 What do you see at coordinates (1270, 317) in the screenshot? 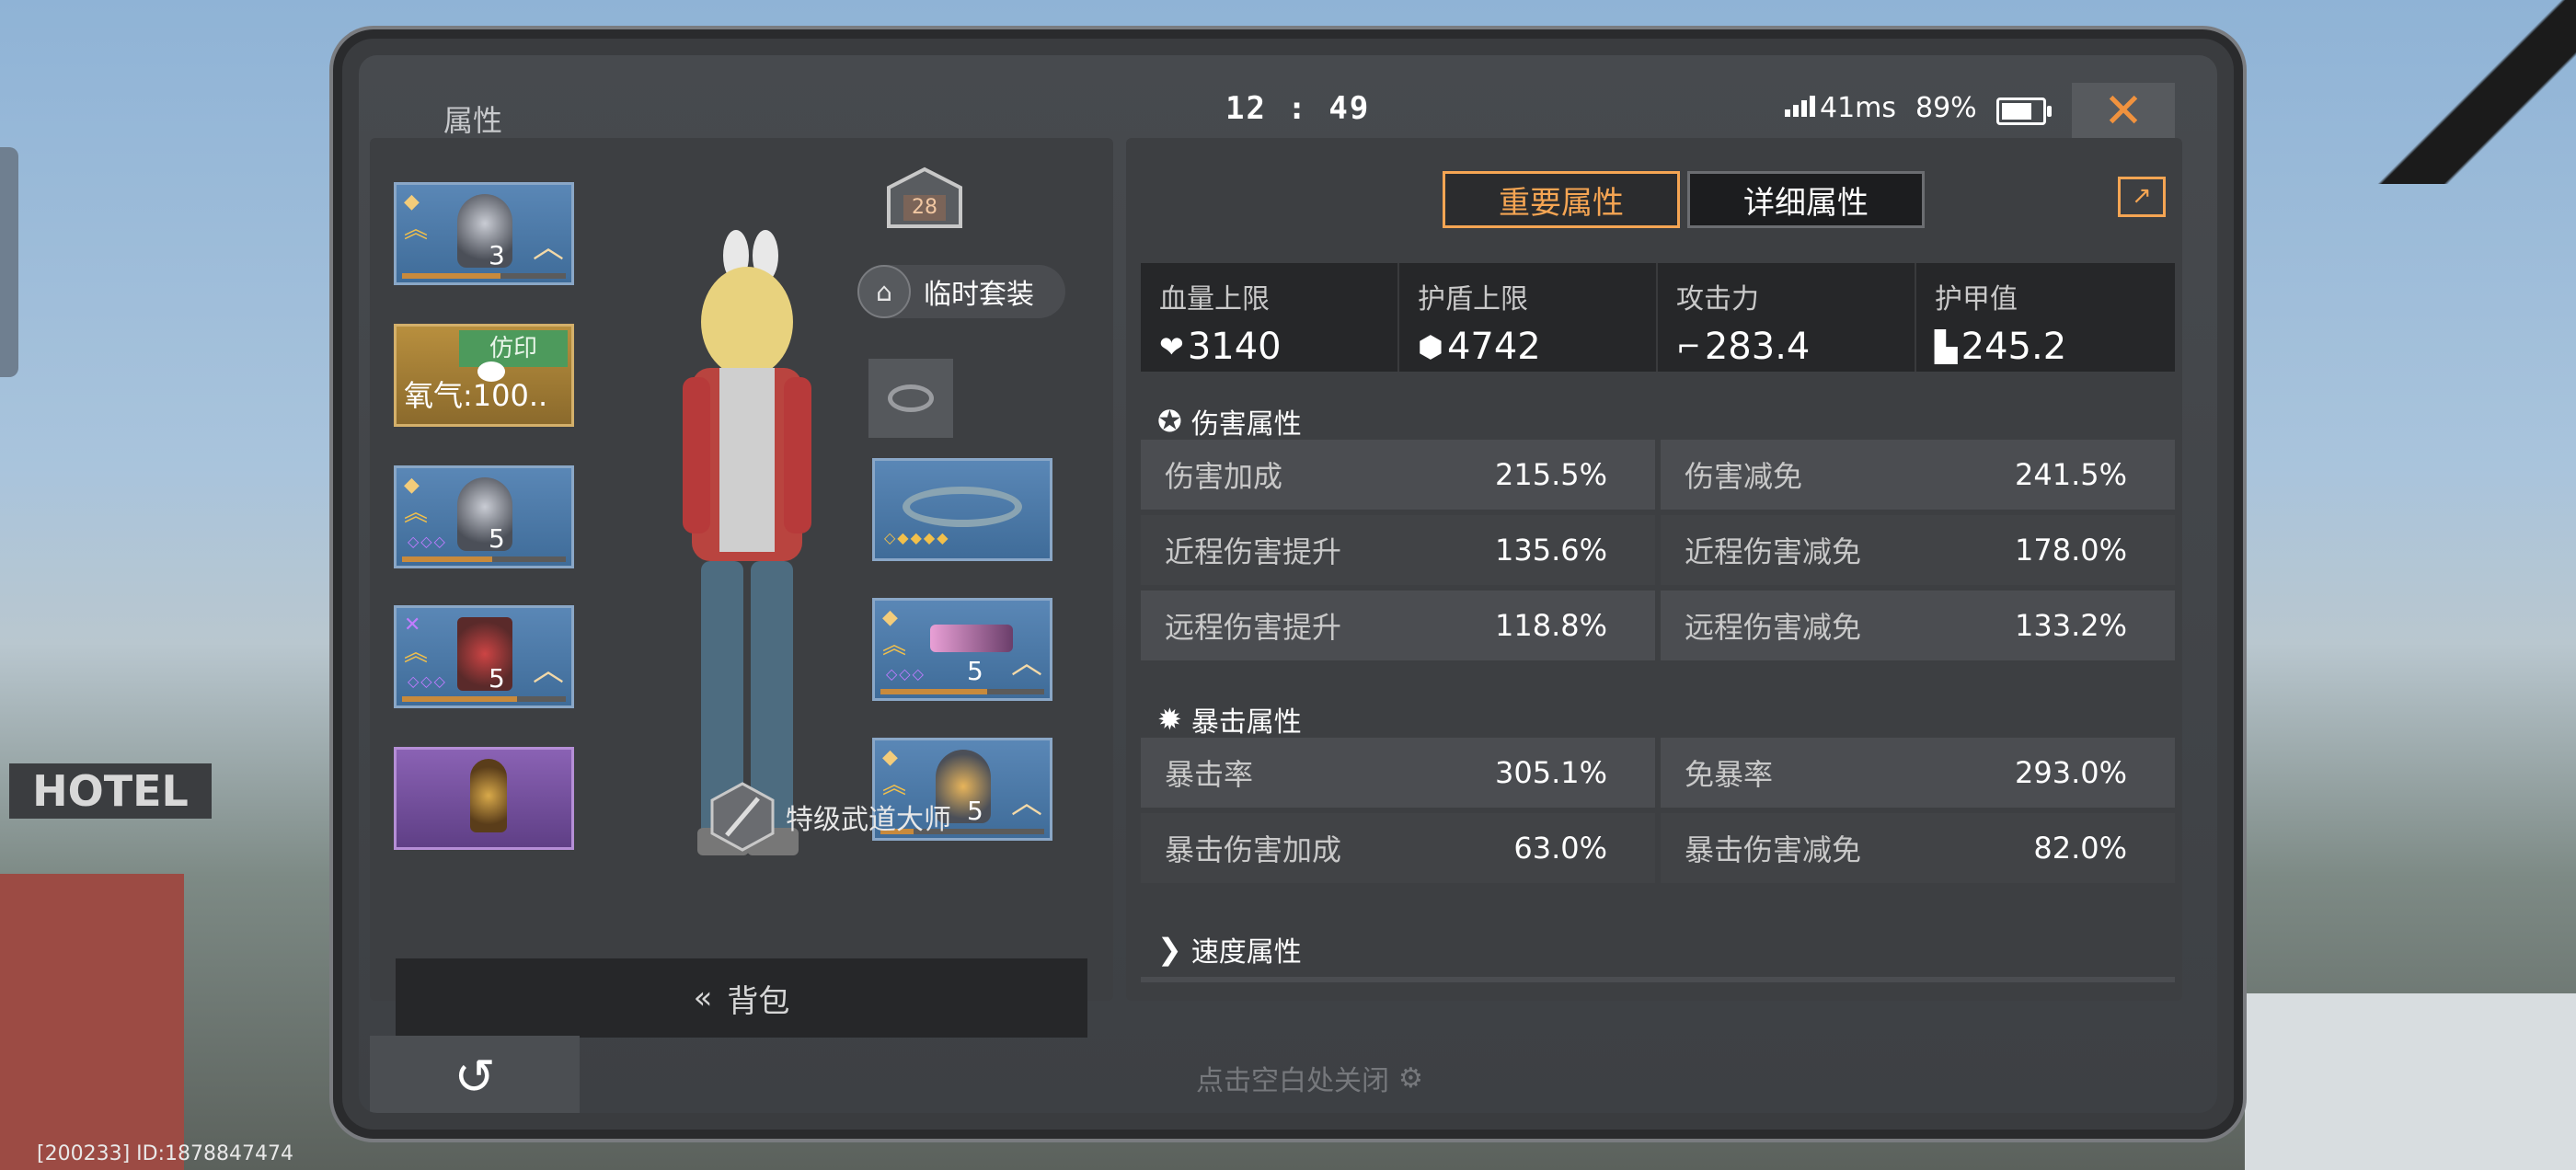
I see `stat-max-hp: 血量上限 ❤ 3140` at bounding box center [1270, 317].